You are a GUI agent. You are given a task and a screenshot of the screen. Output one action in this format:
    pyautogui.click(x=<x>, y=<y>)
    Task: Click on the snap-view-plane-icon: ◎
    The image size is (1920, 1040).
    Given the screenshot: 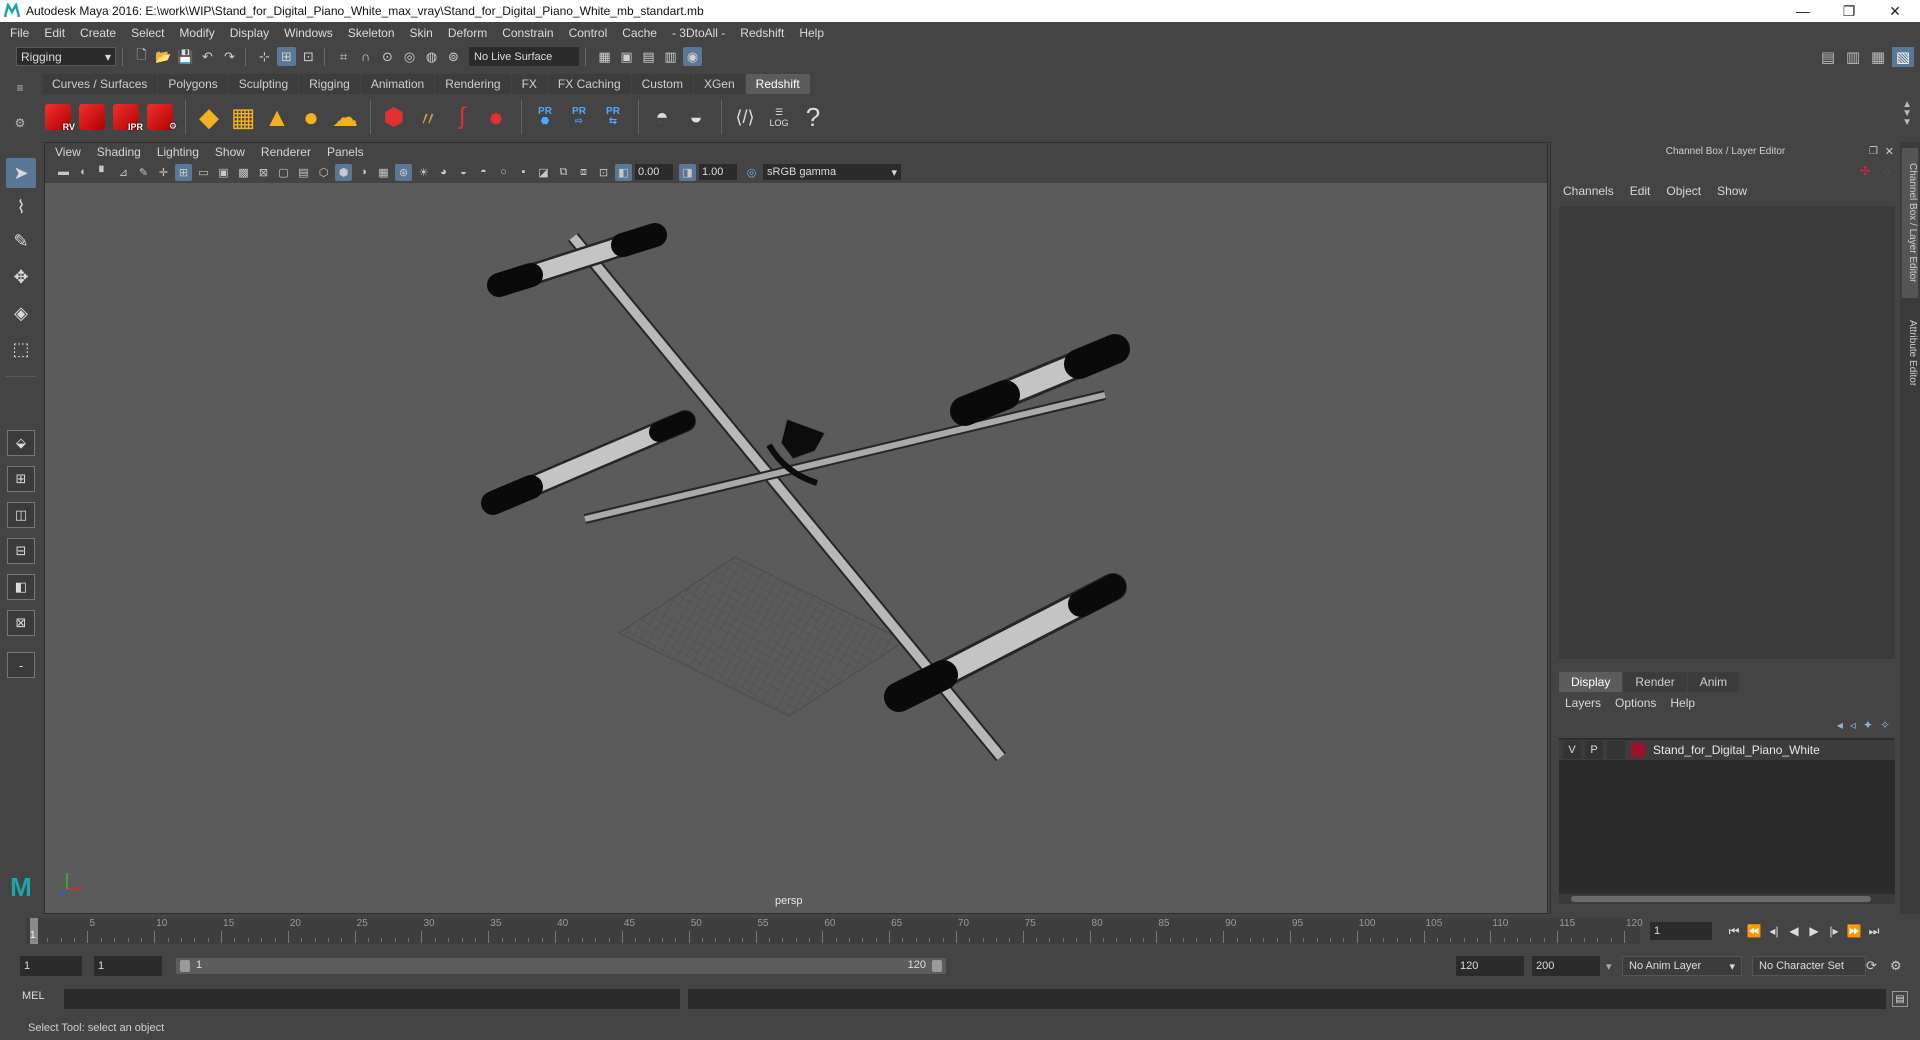 What is the action you would take?
    pyautogui.click(x=409, y=56)
    